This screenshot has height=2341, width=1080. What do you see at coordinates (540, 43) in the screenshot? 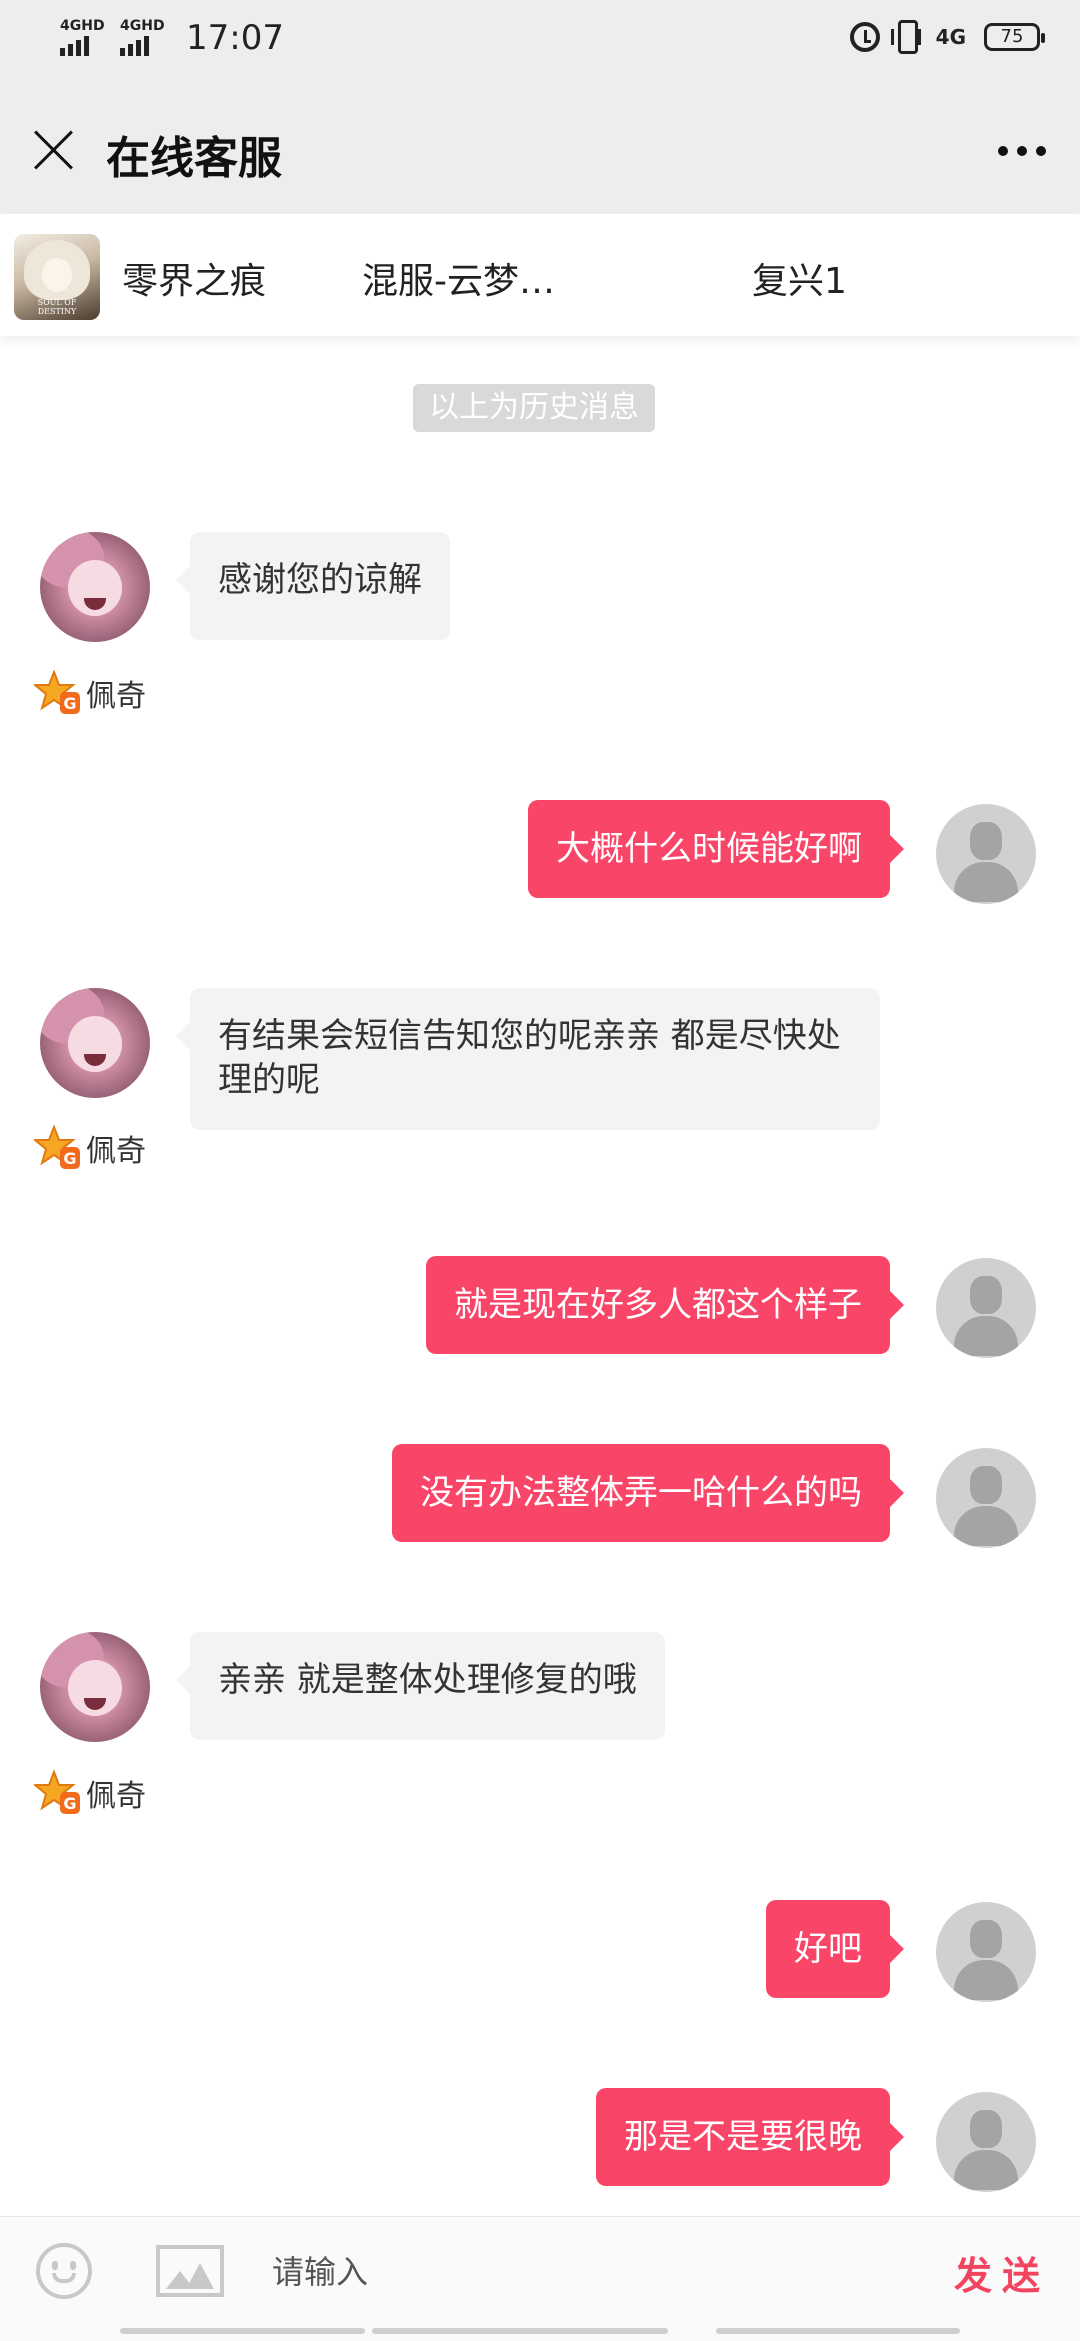
I see `status-bar: 4GHD 4GHD 17:07 4G 75` at bounding box center [540, 43].